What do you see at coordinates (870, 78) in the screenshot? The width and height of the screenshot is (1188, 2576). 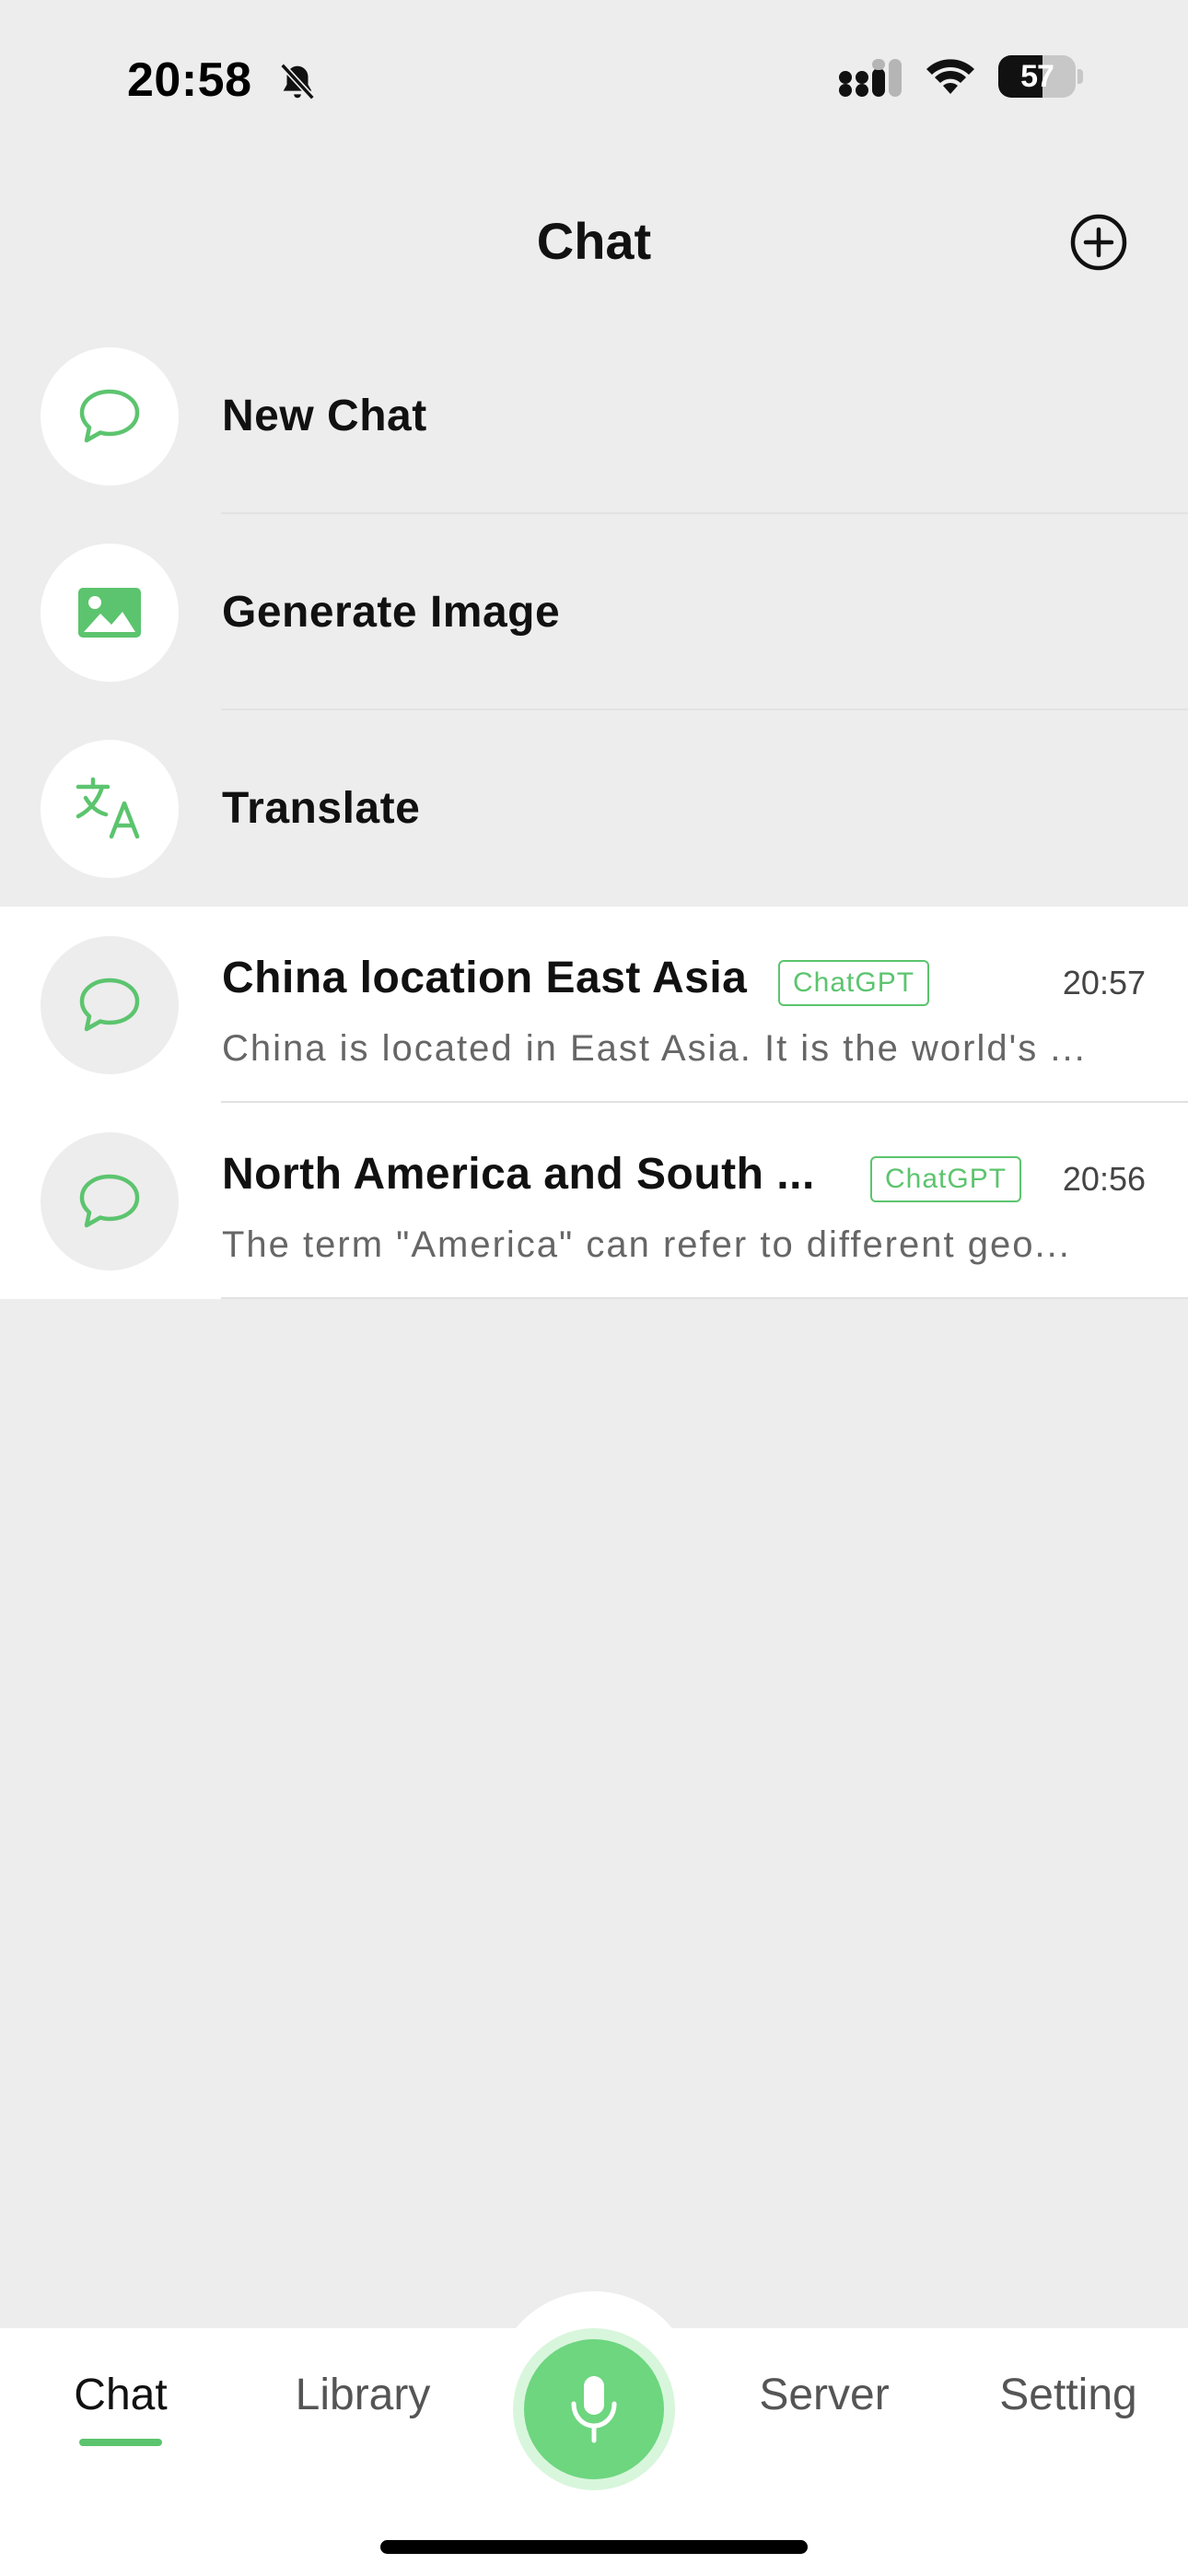 I see `cellular-signal-icon` at bounding box center [870, 78].